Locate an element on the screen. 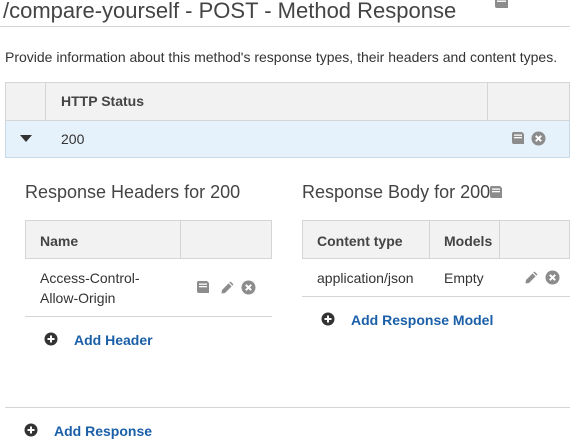  status-code: 200 is located at coordinates (73, 139).